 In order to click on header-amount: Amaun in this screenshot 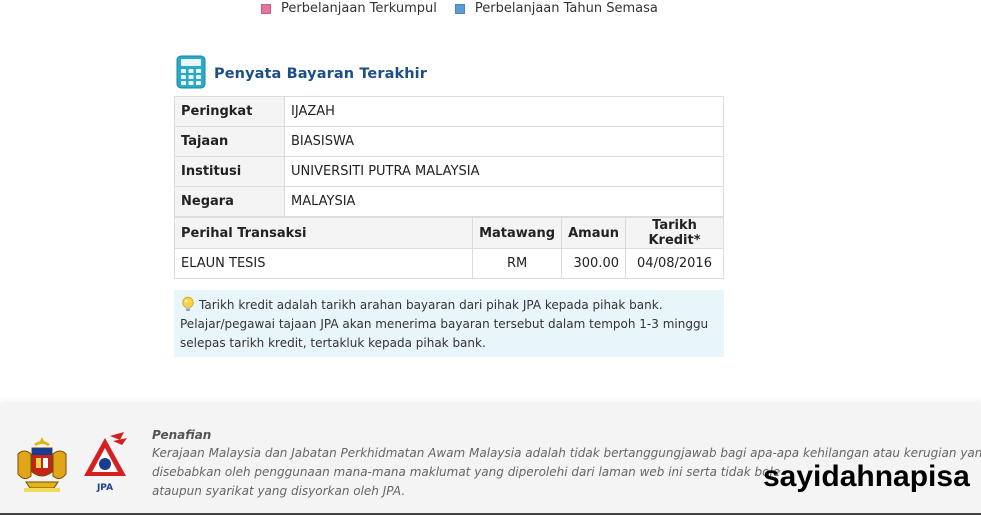, I will do `click(593, 233)`.